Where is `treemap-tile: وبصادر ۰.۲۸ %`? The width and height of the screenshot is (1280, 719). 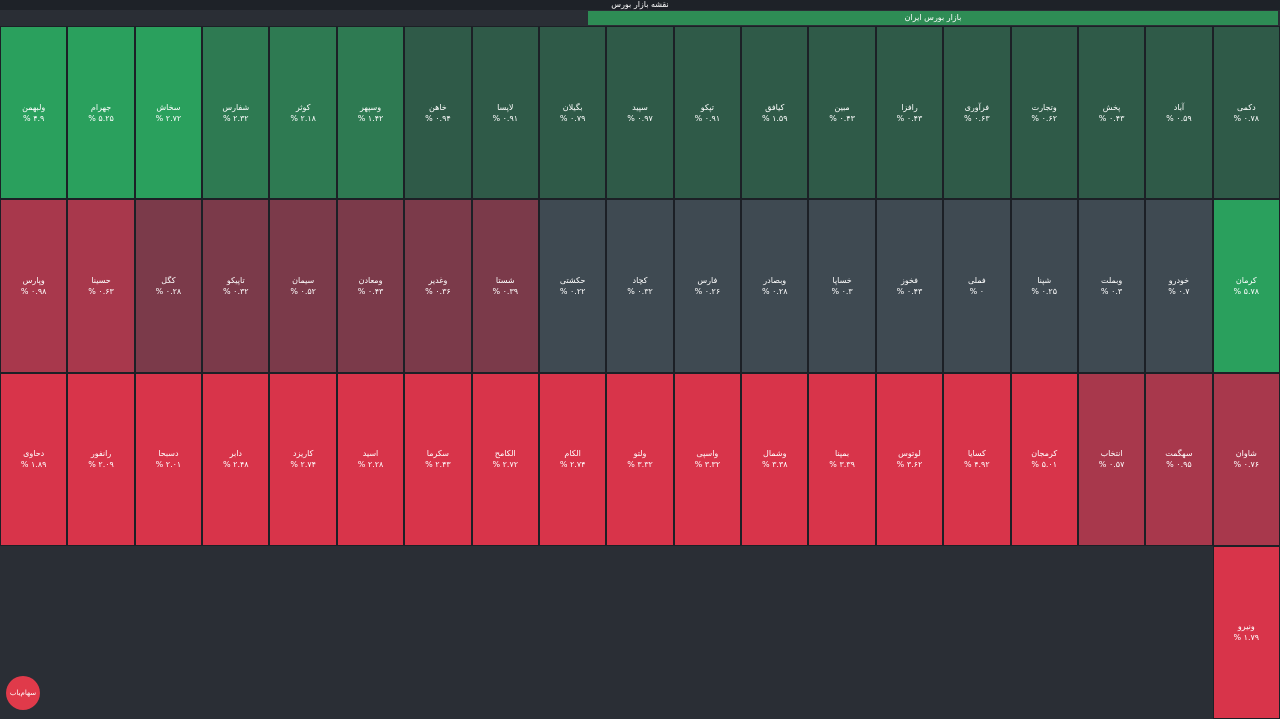
treemap-tile: وبصادر ۰.۲۸ % is located at coordinates (775, 286).